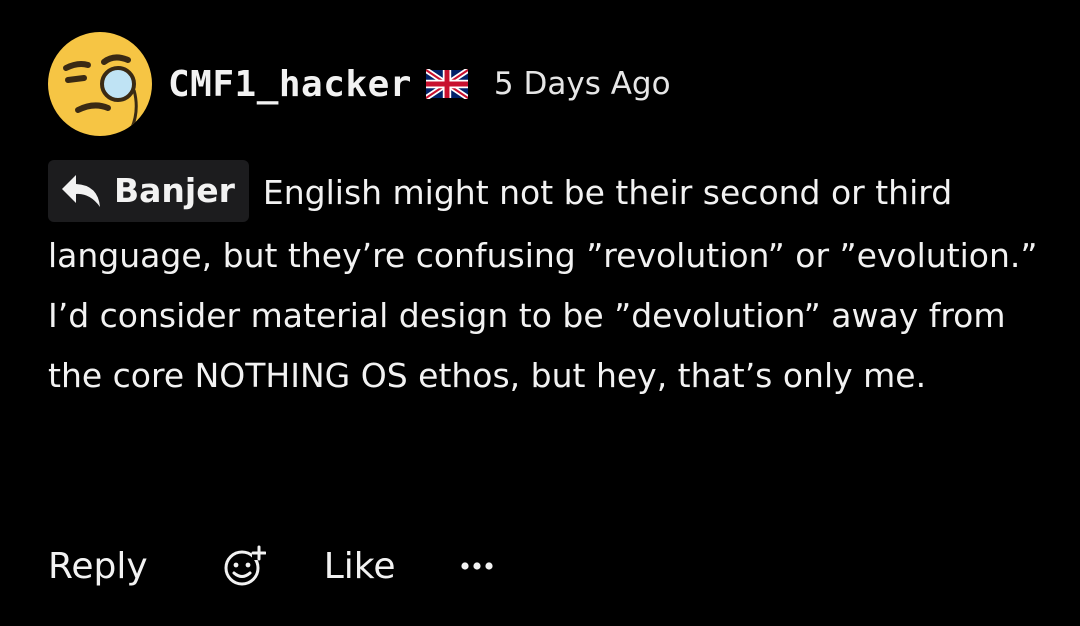 The height and width of the screenshot is (626, 1080). Describe the element at coordinates (174, 190) in the screenshot. I see `reply-to-name: Banjer` at that location.